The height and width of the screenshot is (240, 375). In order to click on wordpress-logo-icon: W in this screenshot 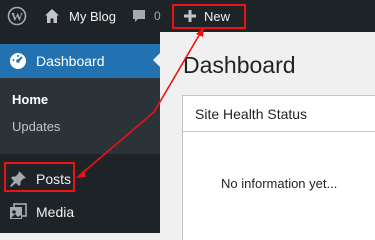, I will do `click(17, 16)`.